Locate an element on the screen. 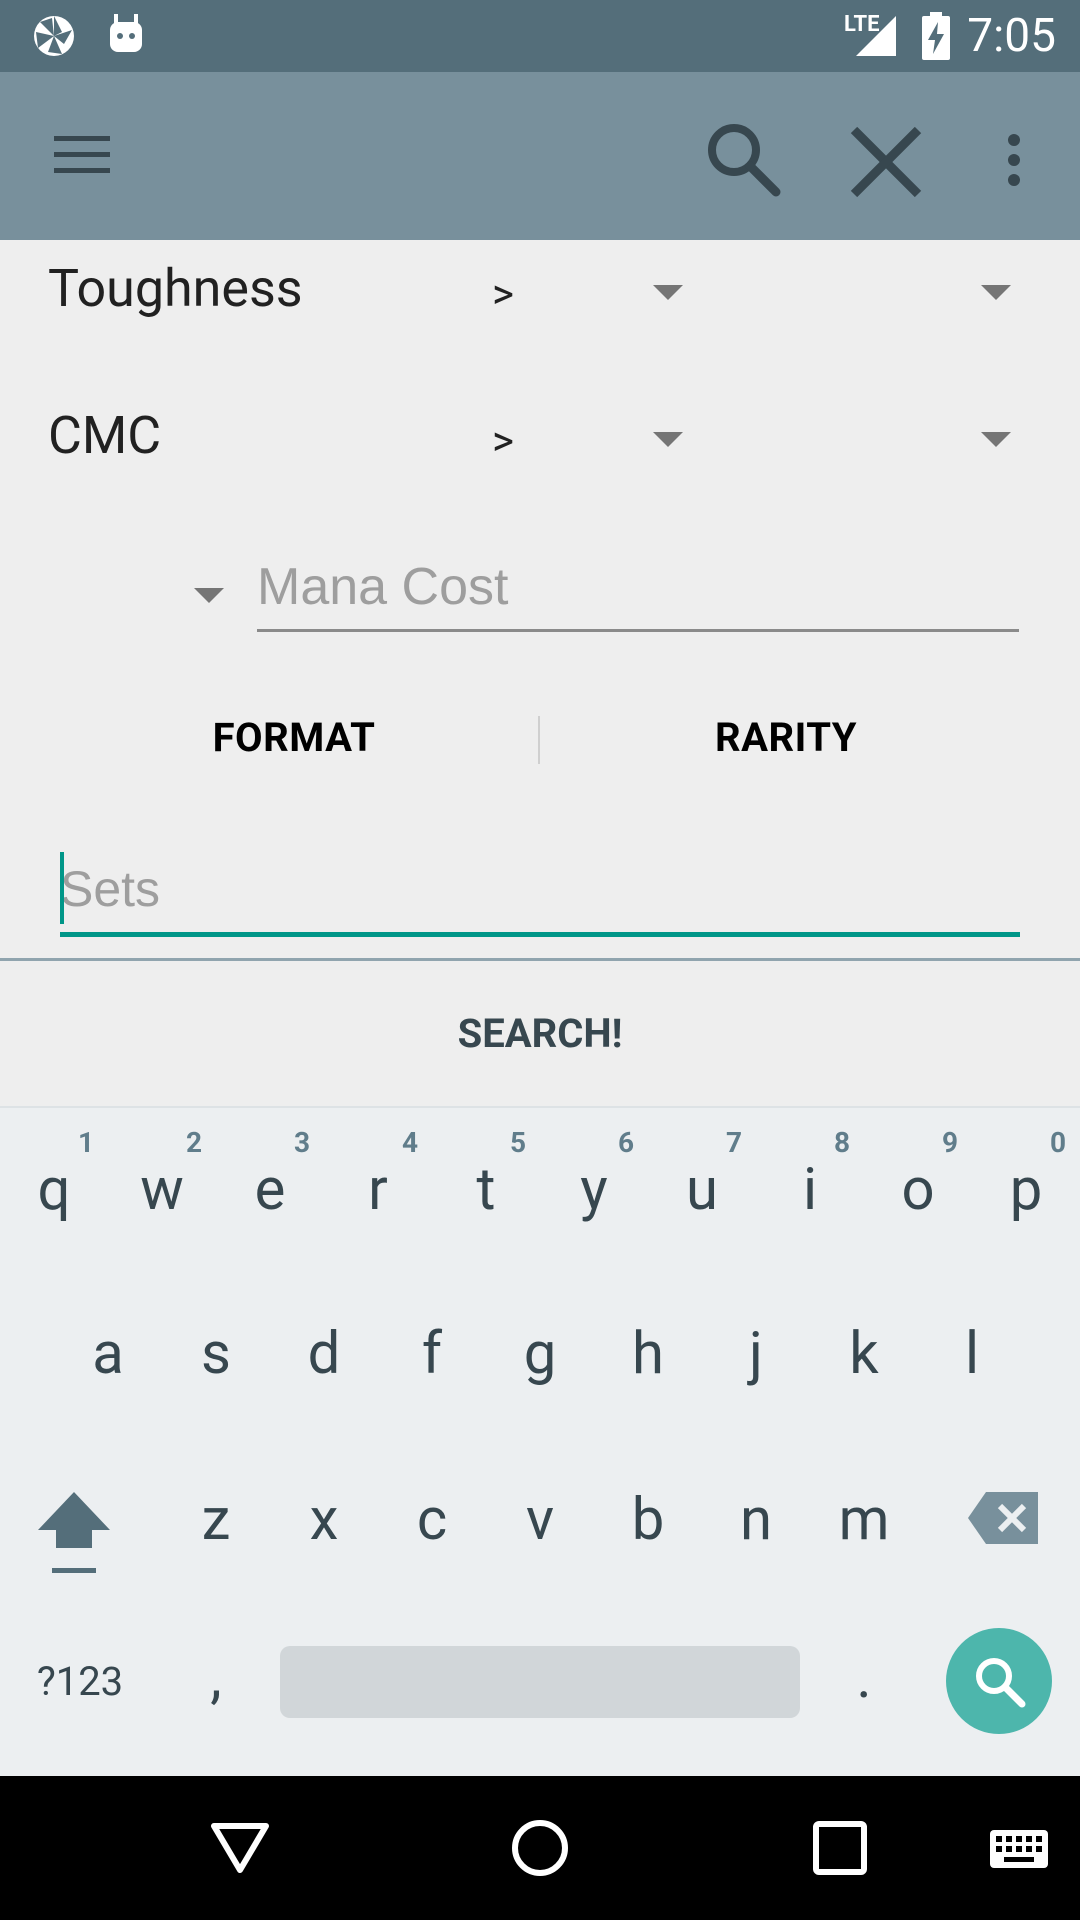 The height and width of the screenshot is (1920, 1080). sets-input is located at coordinates (540, 891).